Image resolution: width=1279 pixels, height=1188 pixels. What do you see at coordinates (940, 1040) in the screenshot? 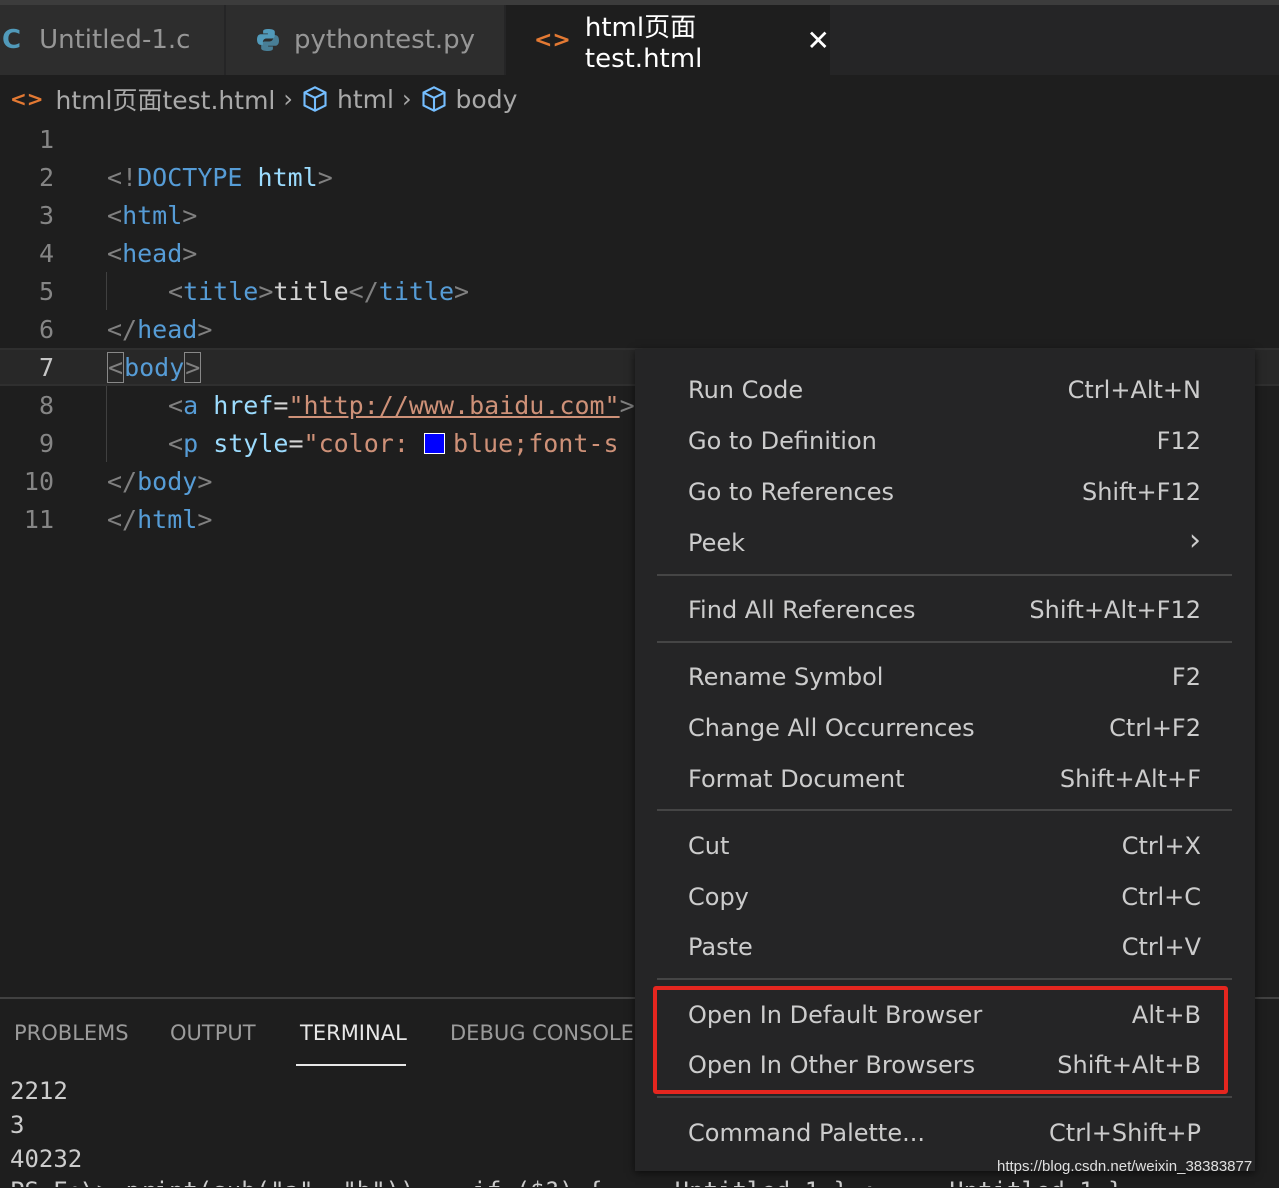
I see `highlight-annotation` at bounding box center [940, 1040].